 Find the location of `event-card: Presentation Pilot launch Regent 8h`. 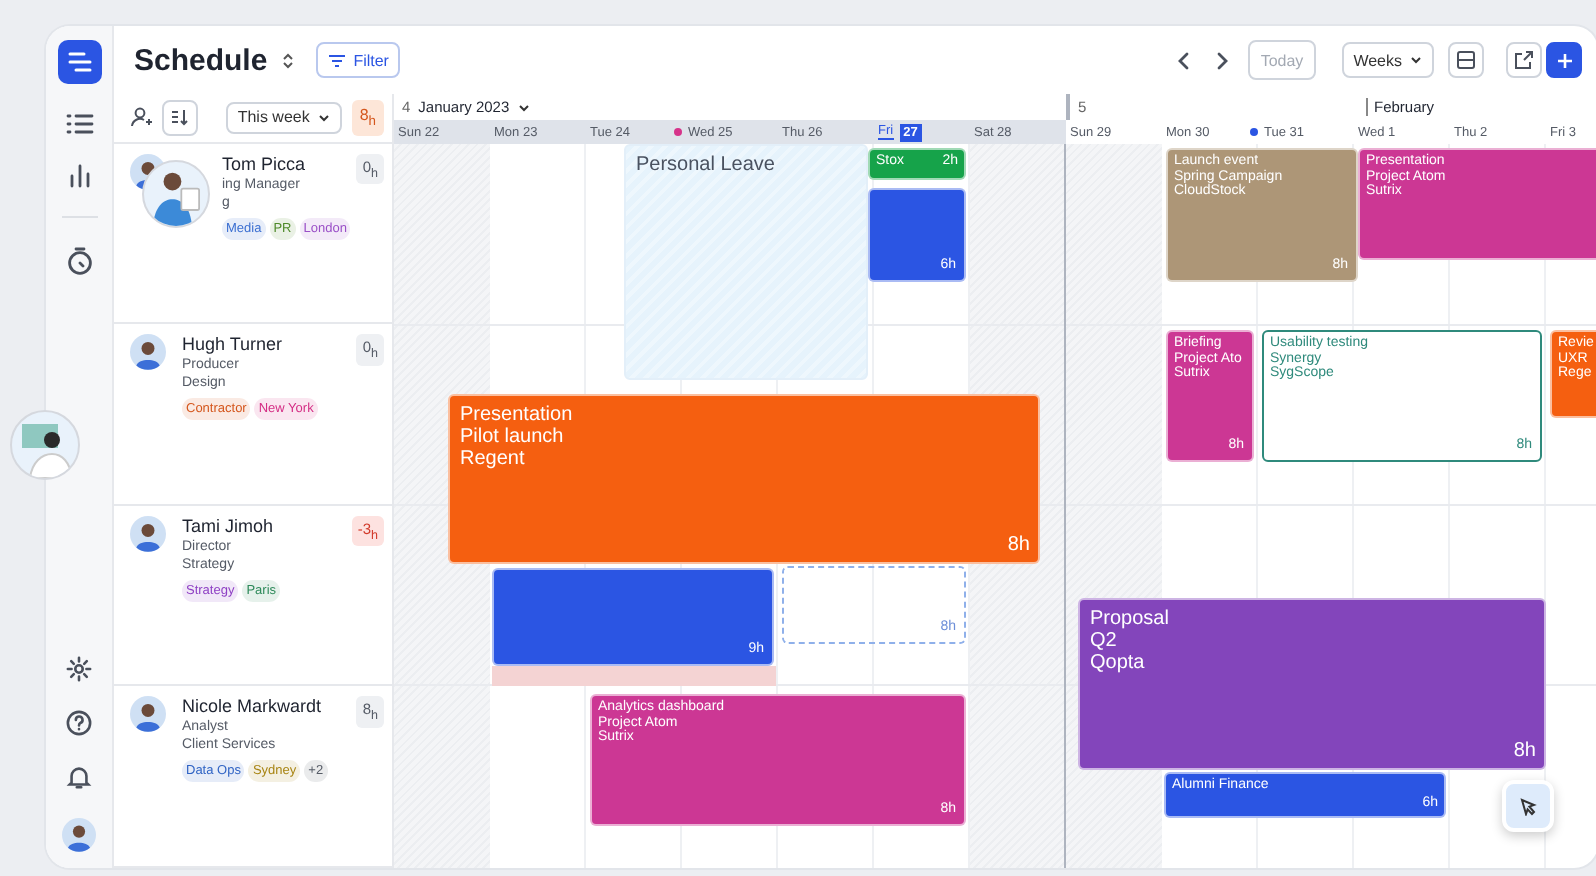

event-card: Presentation Pilot launch Regent 8h is located at coordinates (744, 479).